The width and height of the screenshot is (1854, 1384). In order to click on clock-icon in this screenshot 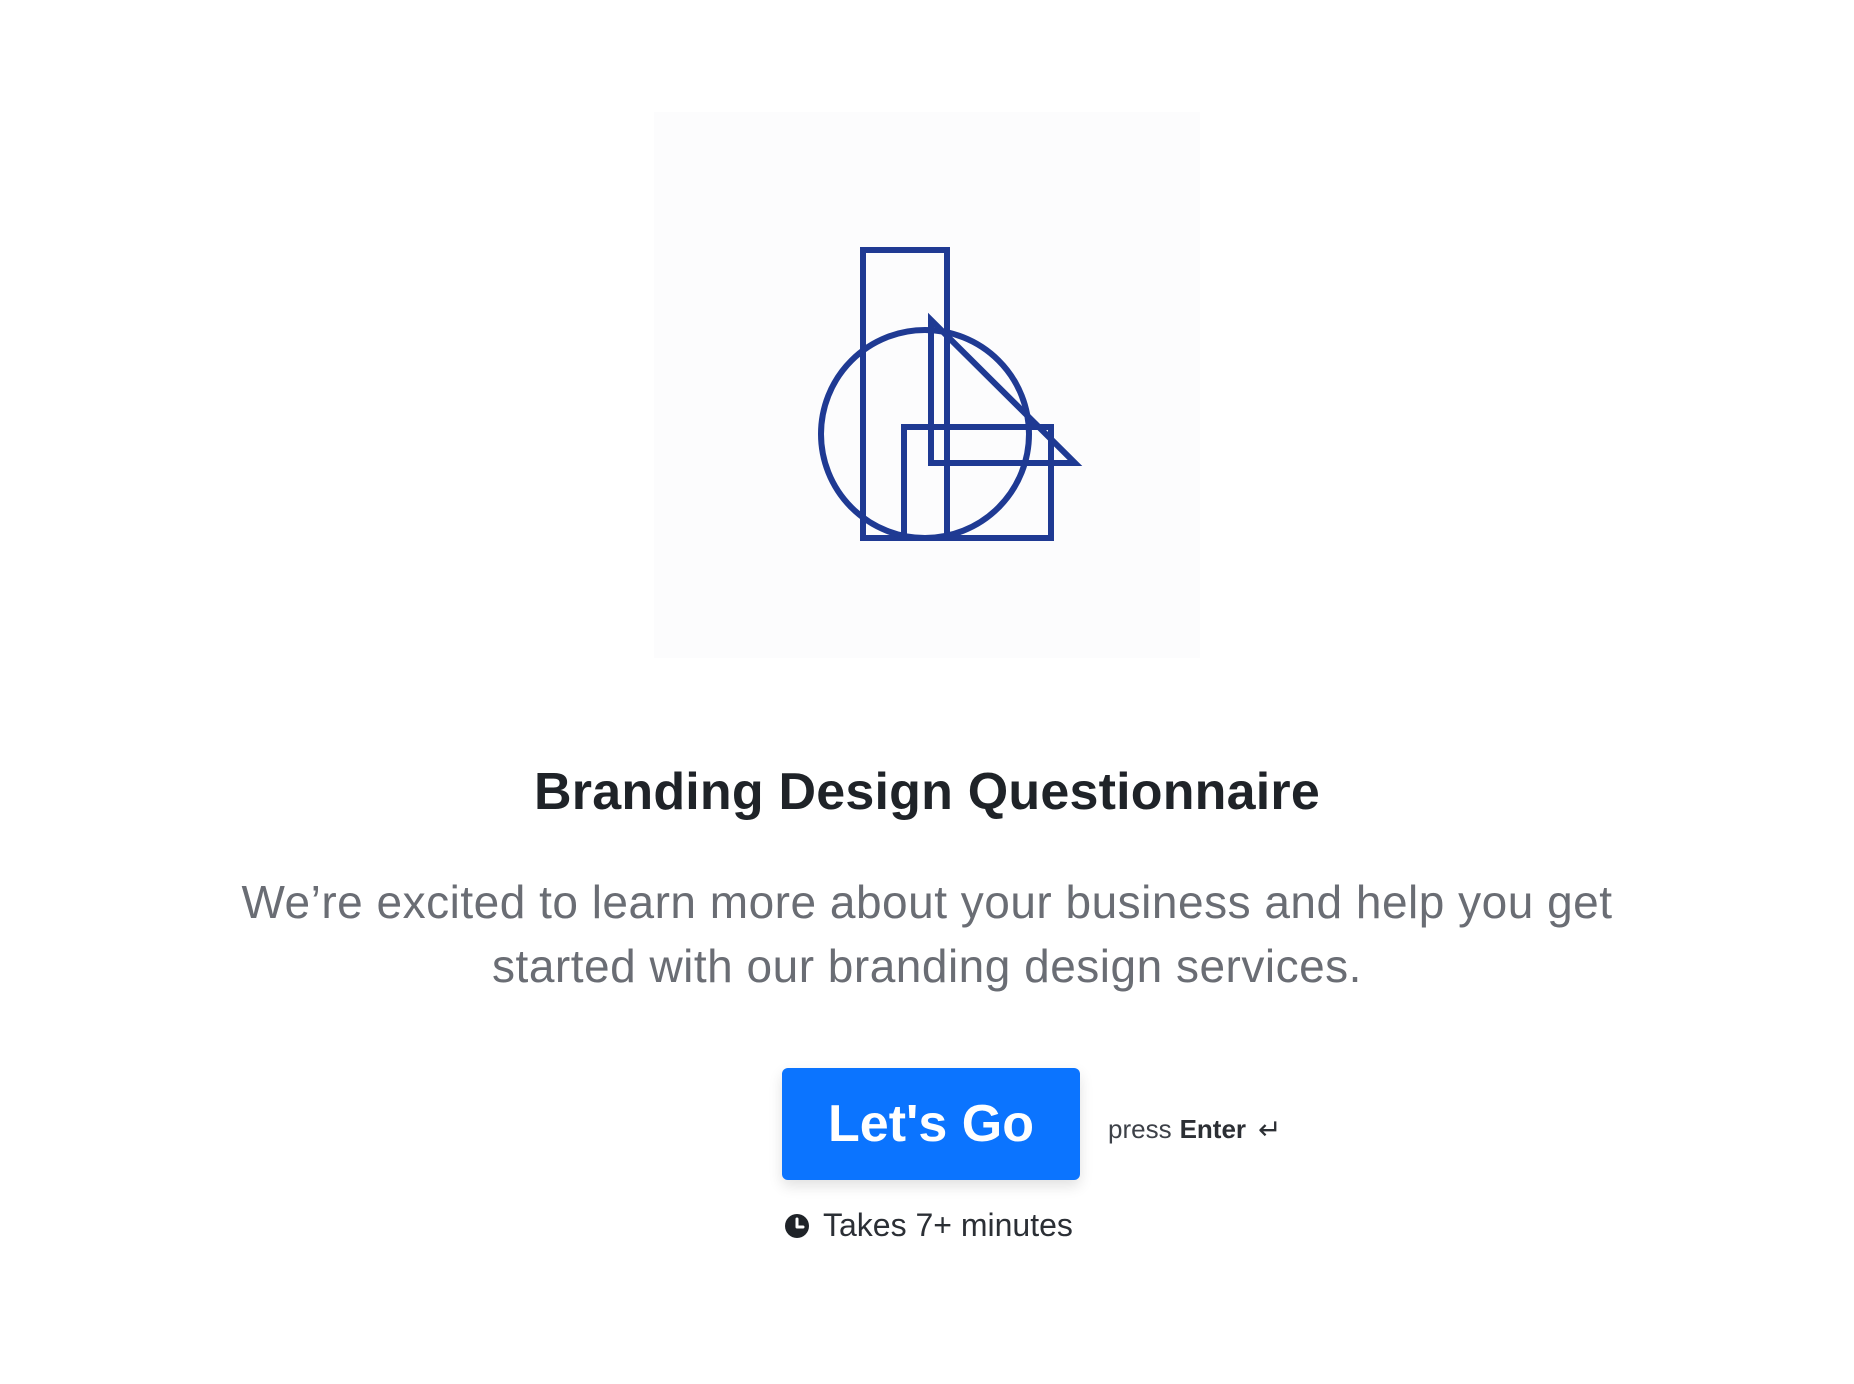, I will do `click(797, 1225)`.